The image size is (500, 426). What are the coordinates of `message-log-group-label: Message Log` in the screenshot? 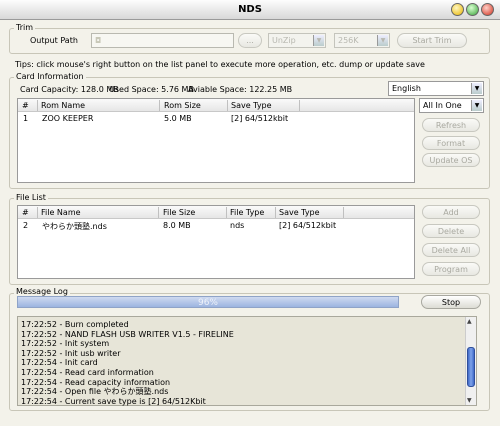 It's located at (42, 291).